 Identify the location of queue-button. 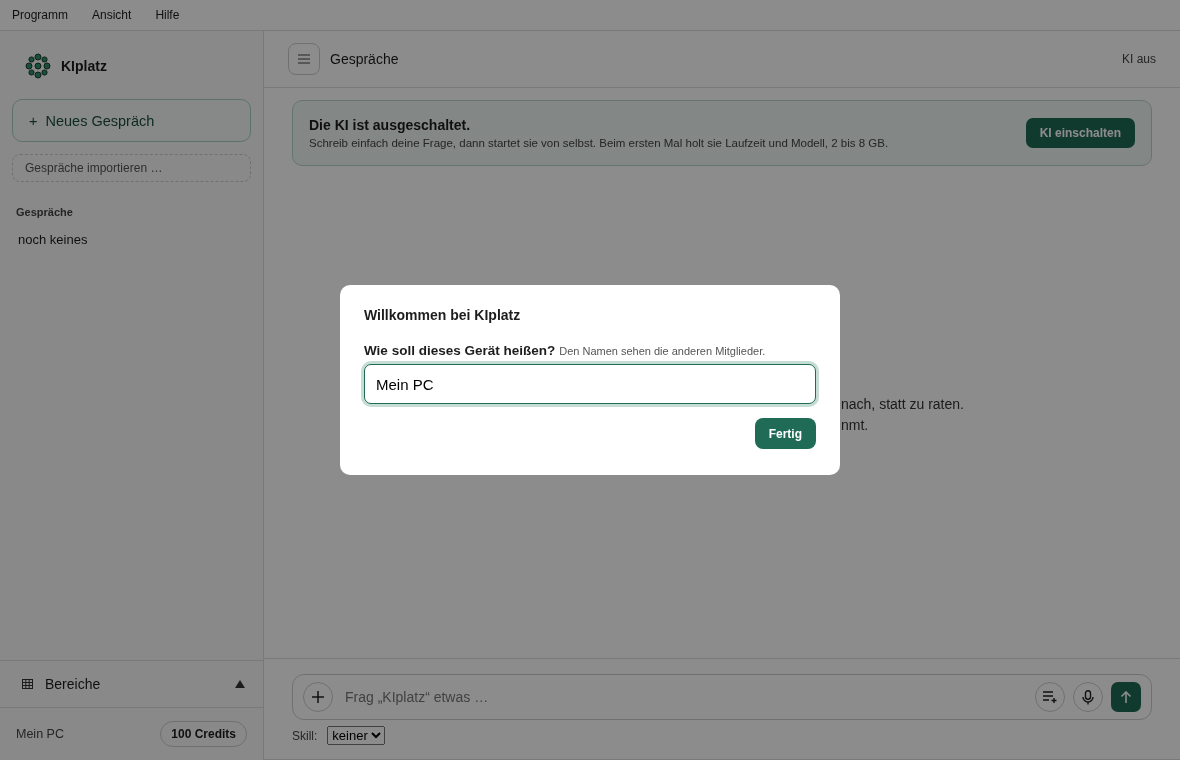
(1050, 697).